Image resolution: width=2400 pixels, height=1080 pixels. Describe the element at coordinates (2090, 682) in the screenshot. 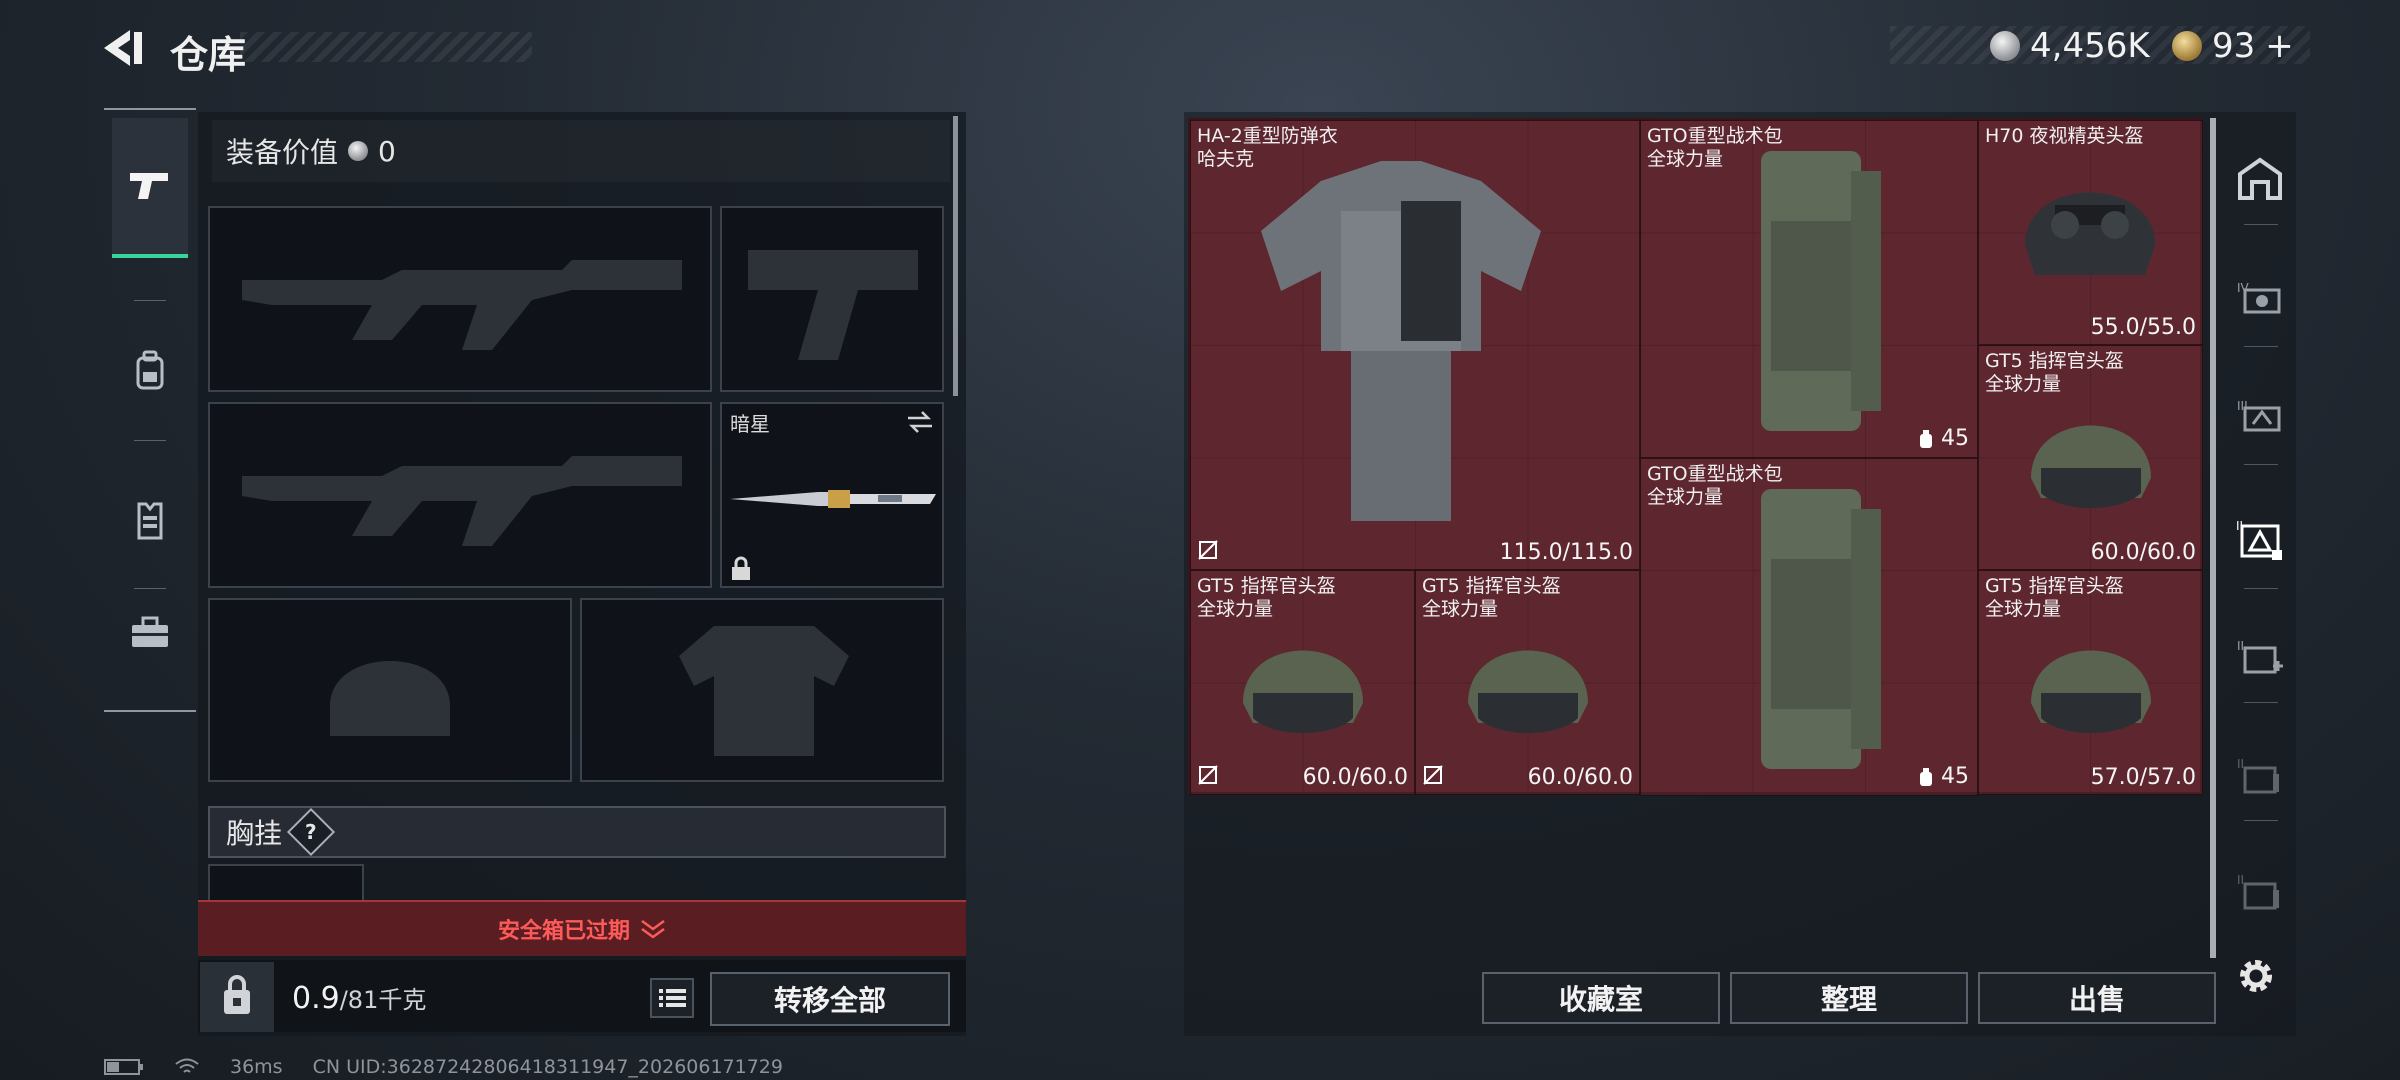

I see `item-gt5-helmet: GT5 指挥官头盔 全球力量 57.0/57.0` at that location.